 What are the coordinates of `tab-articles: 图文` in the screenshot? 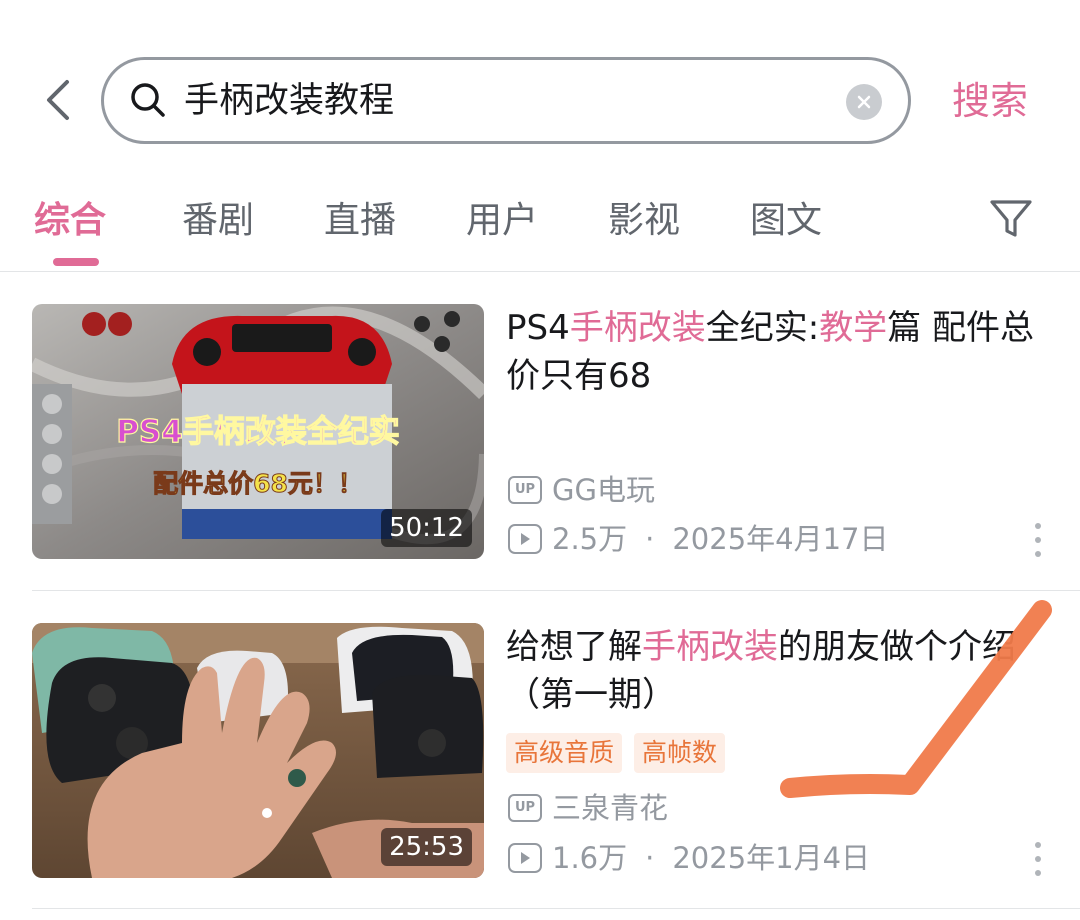 It's located at (786, 221).